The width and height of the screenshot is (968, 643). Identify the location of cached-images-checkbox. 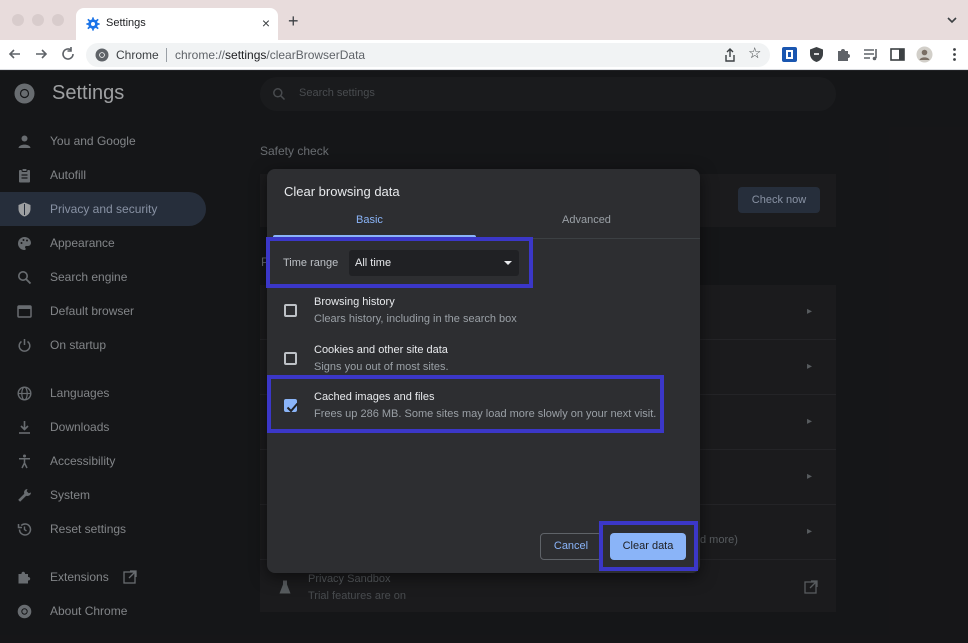
(291, 406).